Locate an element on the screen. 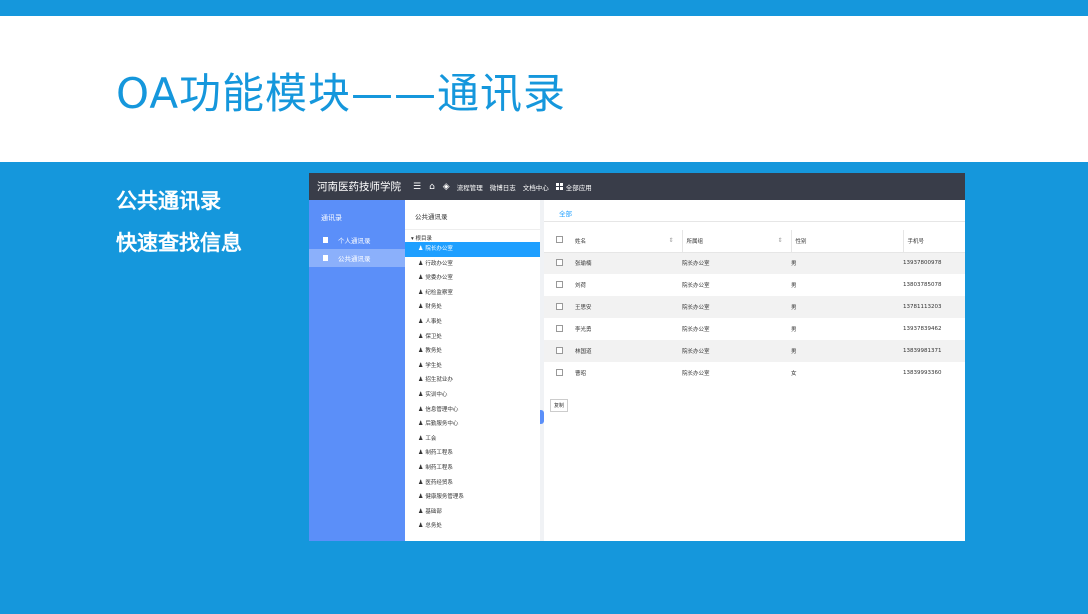 The width and height of the screenshot is (1088, 614). tree-root: ▾ 根目录 is located at coordinates (472, 236).